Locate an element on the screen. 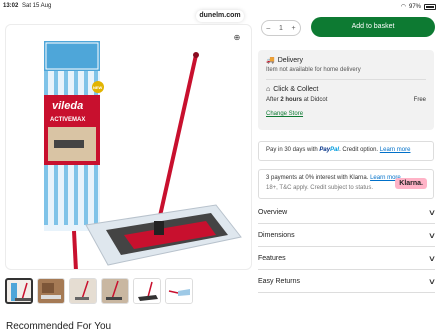 The width and height of the screenshot is (440, 330). klarna-text: 3 payments at 0% interest with Klarna. is located at coordinates (317, 178).